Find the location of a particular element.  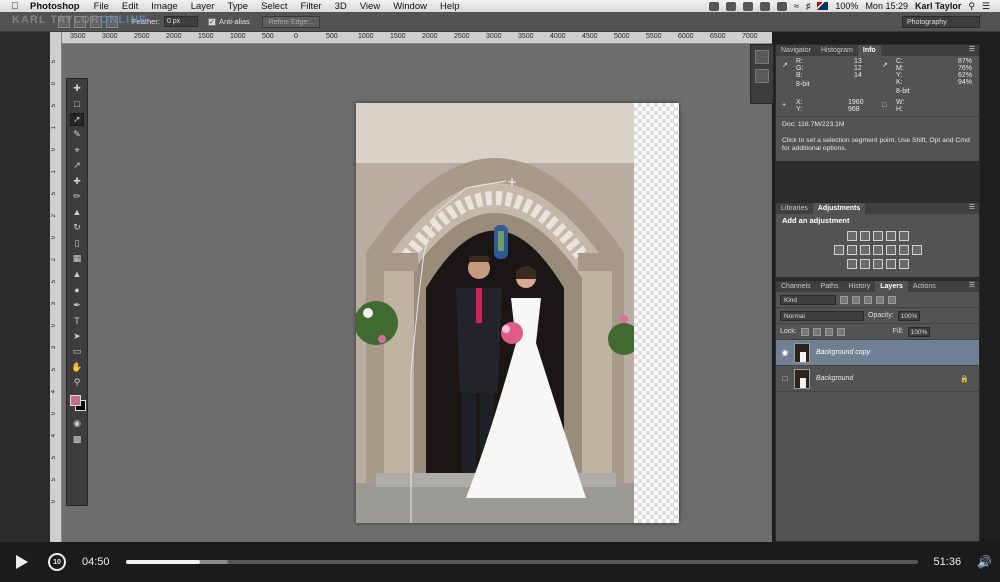

dropbox-icon is located at coordinates (713, 6).